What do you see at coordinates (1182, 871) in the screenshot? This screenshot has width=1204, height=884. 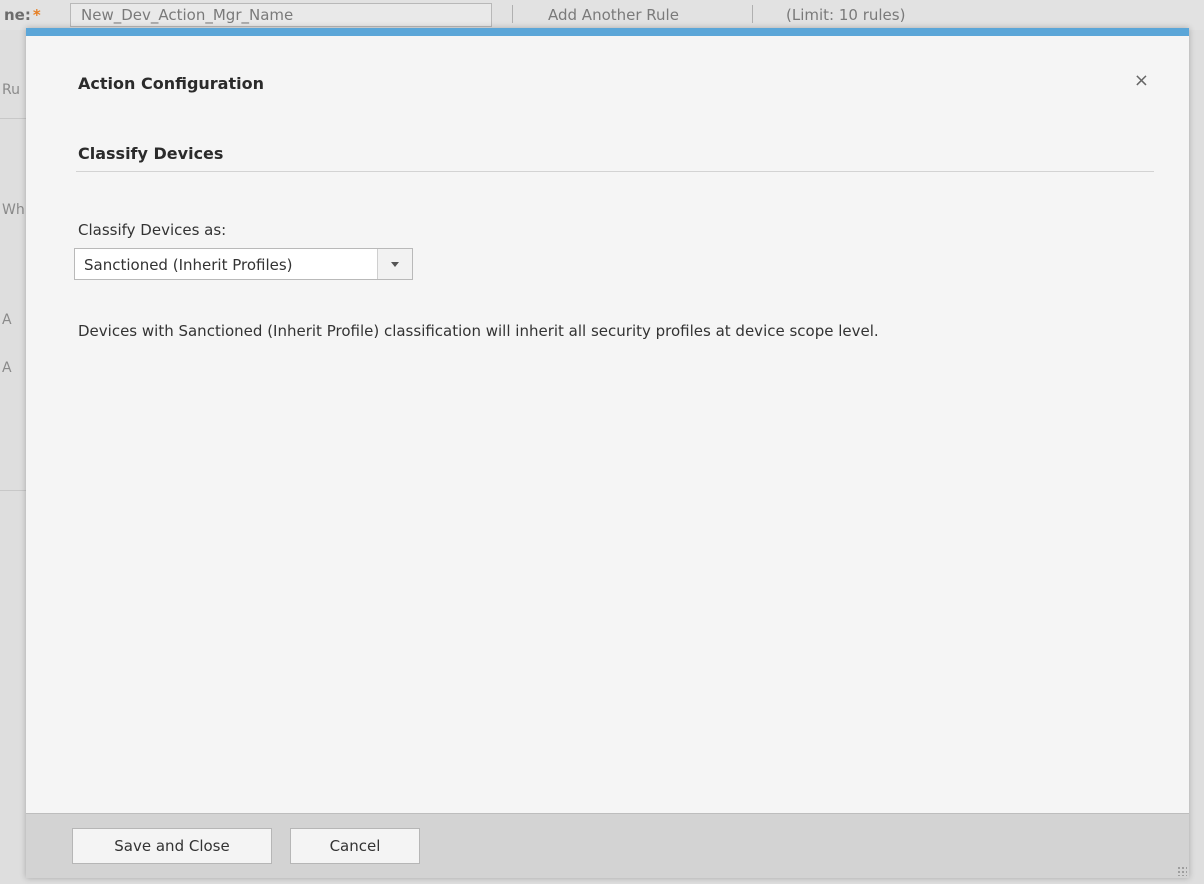 I see `resize-grip-icon` at bounding box center [1182, 871].